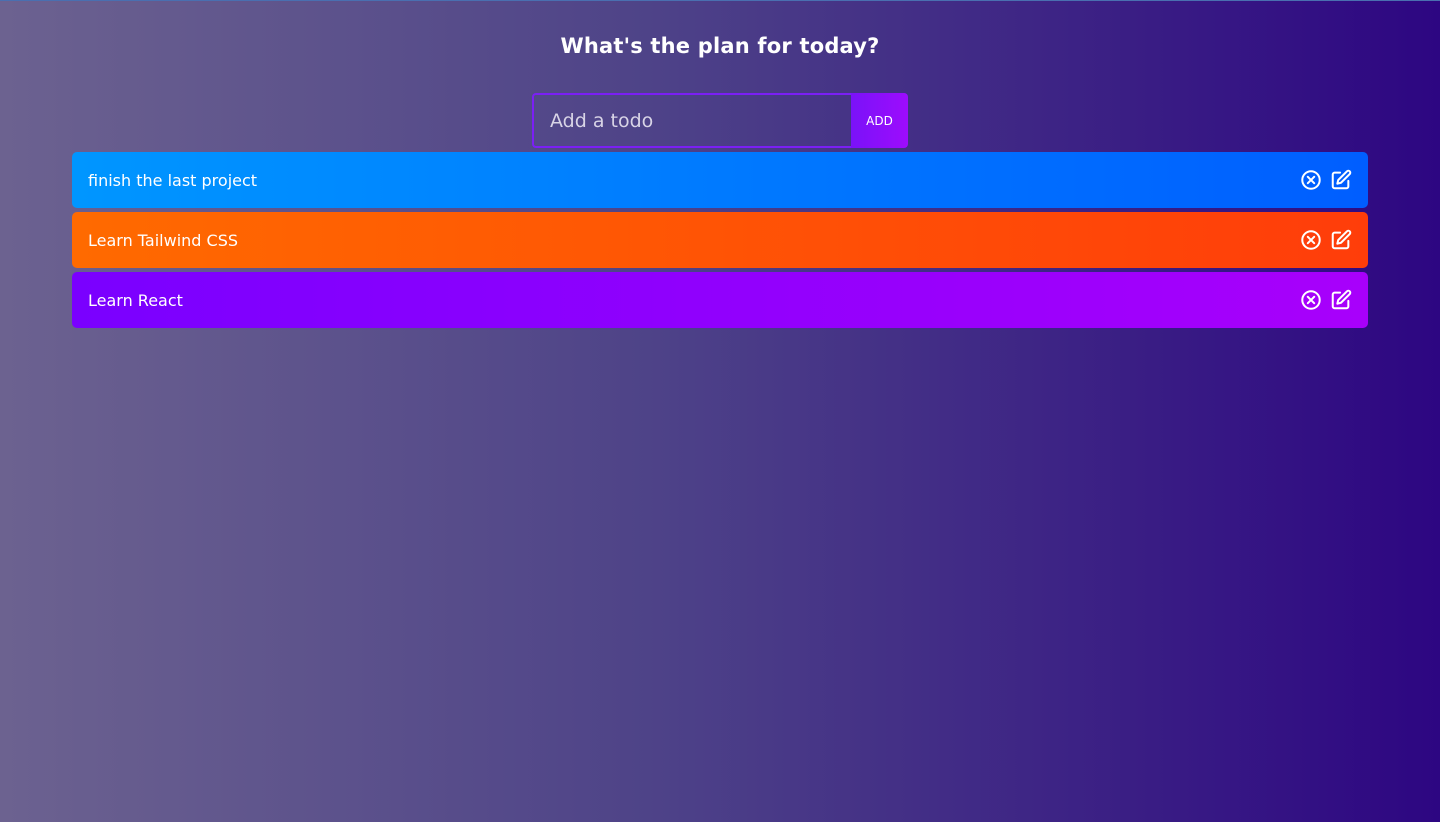  Describe the element at coordinates (163, 240) in the screenshot. I see `todo-item-text: Learn Tailwind CSS` at that location.